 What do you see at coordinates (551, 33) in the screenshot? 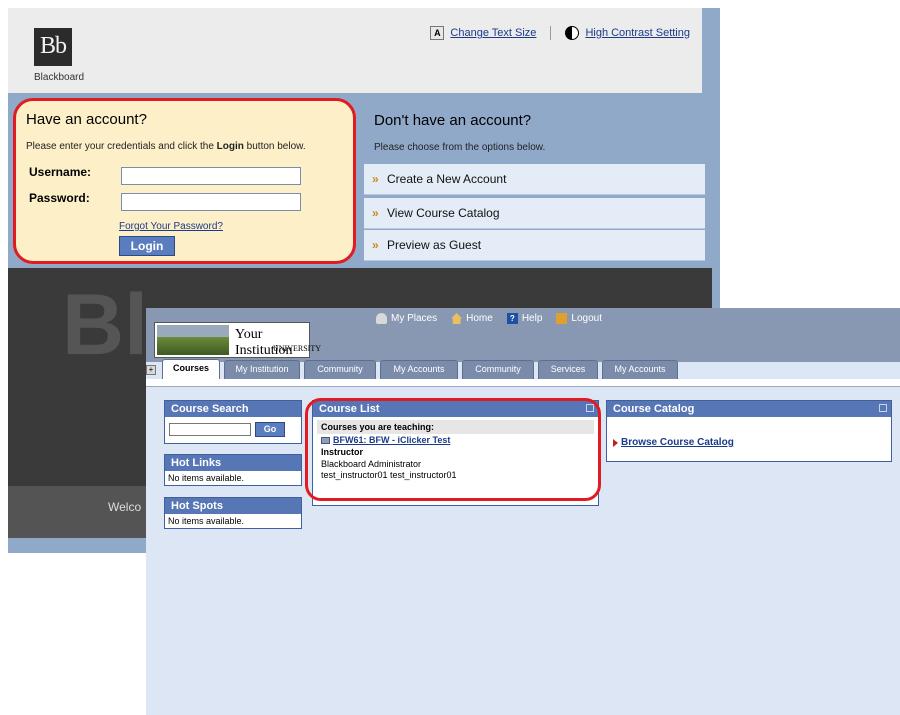
I see `divider` at bounding box center [551, 33].